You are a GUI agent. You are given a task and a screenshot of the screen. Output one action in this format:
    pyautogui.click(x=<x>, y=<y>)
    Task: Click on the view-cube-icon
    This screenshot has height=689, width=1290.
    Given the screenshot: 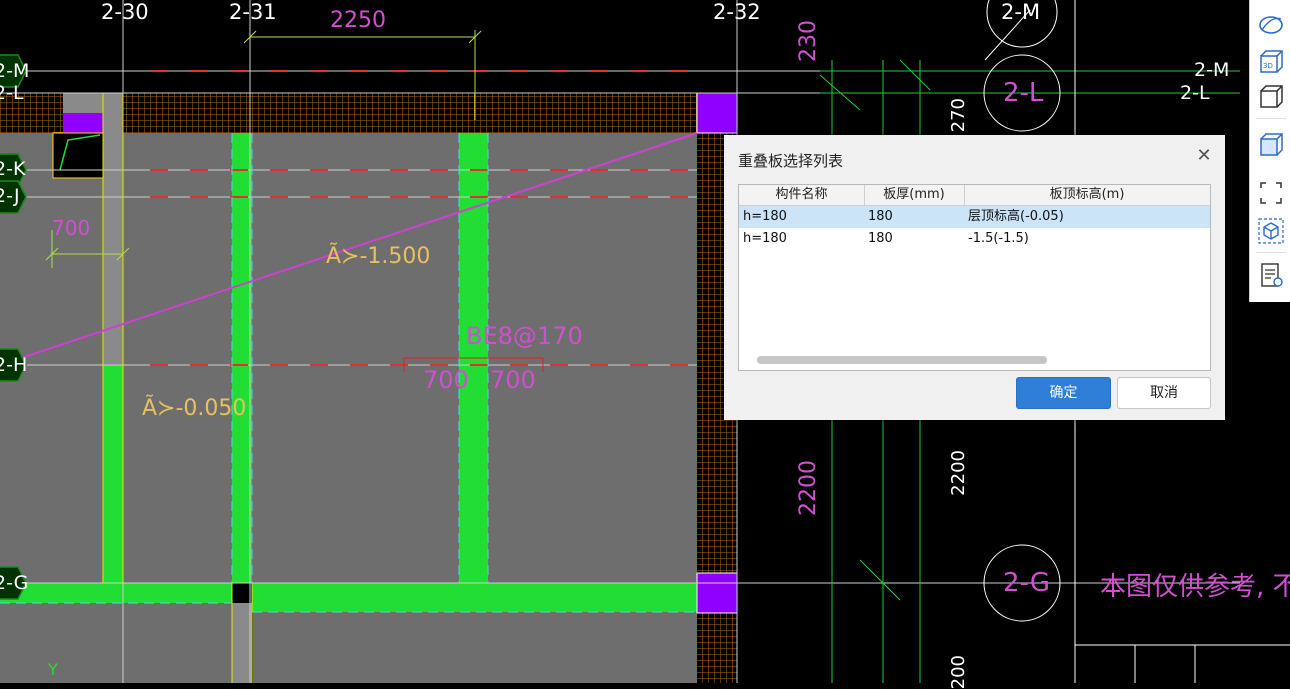 What is the action you would take?
    pyautogui.click(x=1271, y=231)
    